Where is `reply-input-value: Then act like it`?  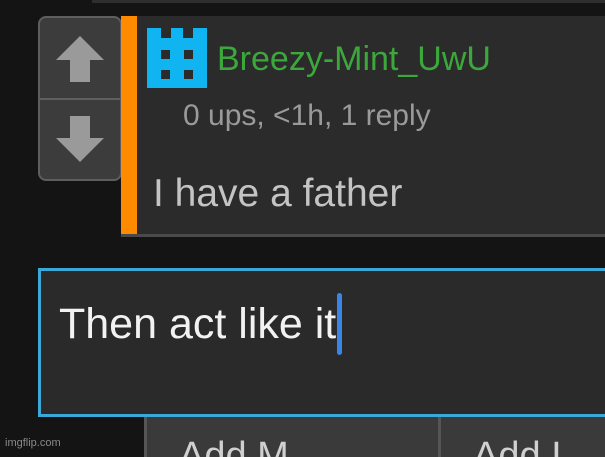 reply-input-value: Then act like it is located at coordinates (198, 323).